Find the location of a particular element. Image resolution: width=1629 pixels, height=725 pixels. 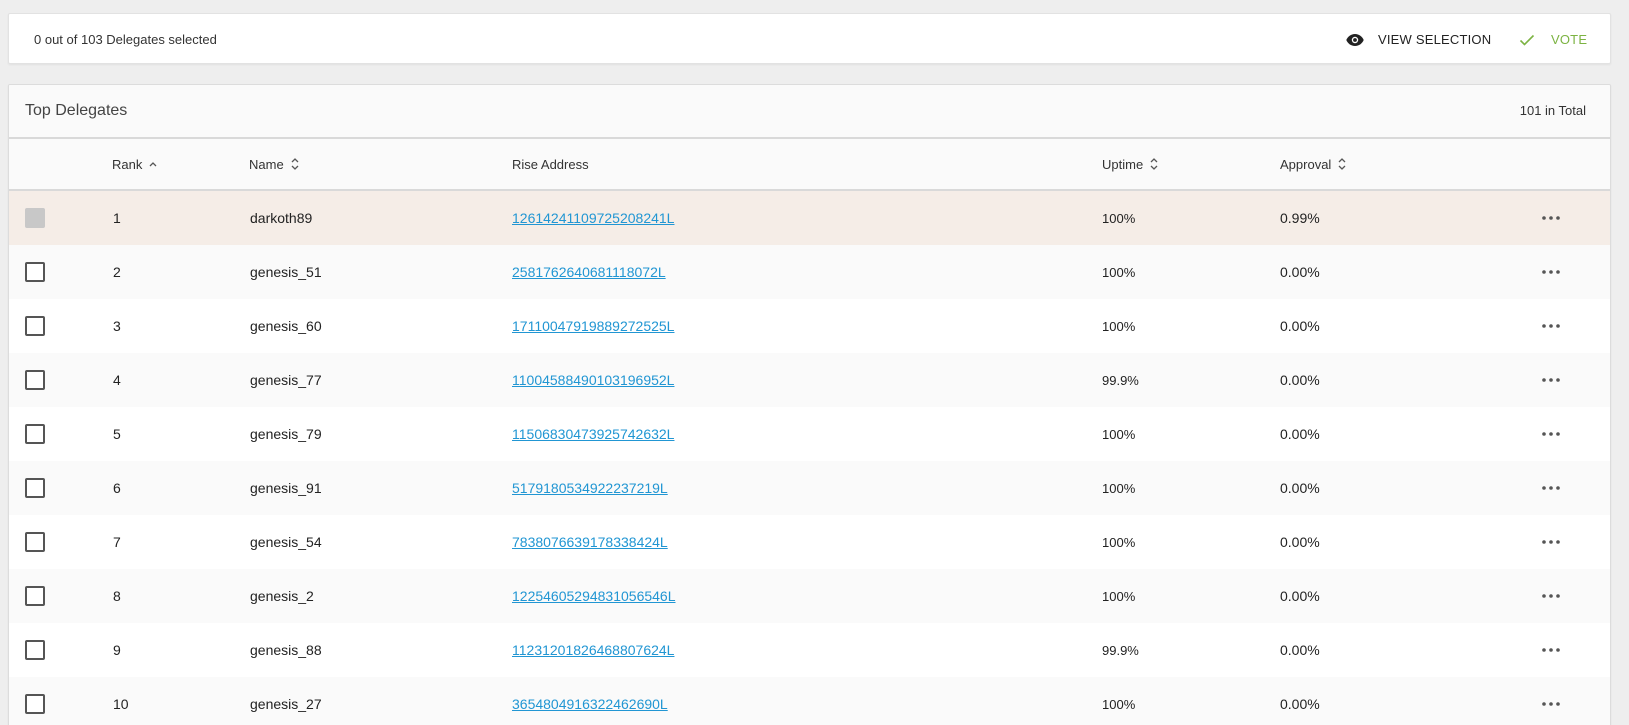

rise-address-link: 11231201826468807624L is located at coordinates (593, 650).